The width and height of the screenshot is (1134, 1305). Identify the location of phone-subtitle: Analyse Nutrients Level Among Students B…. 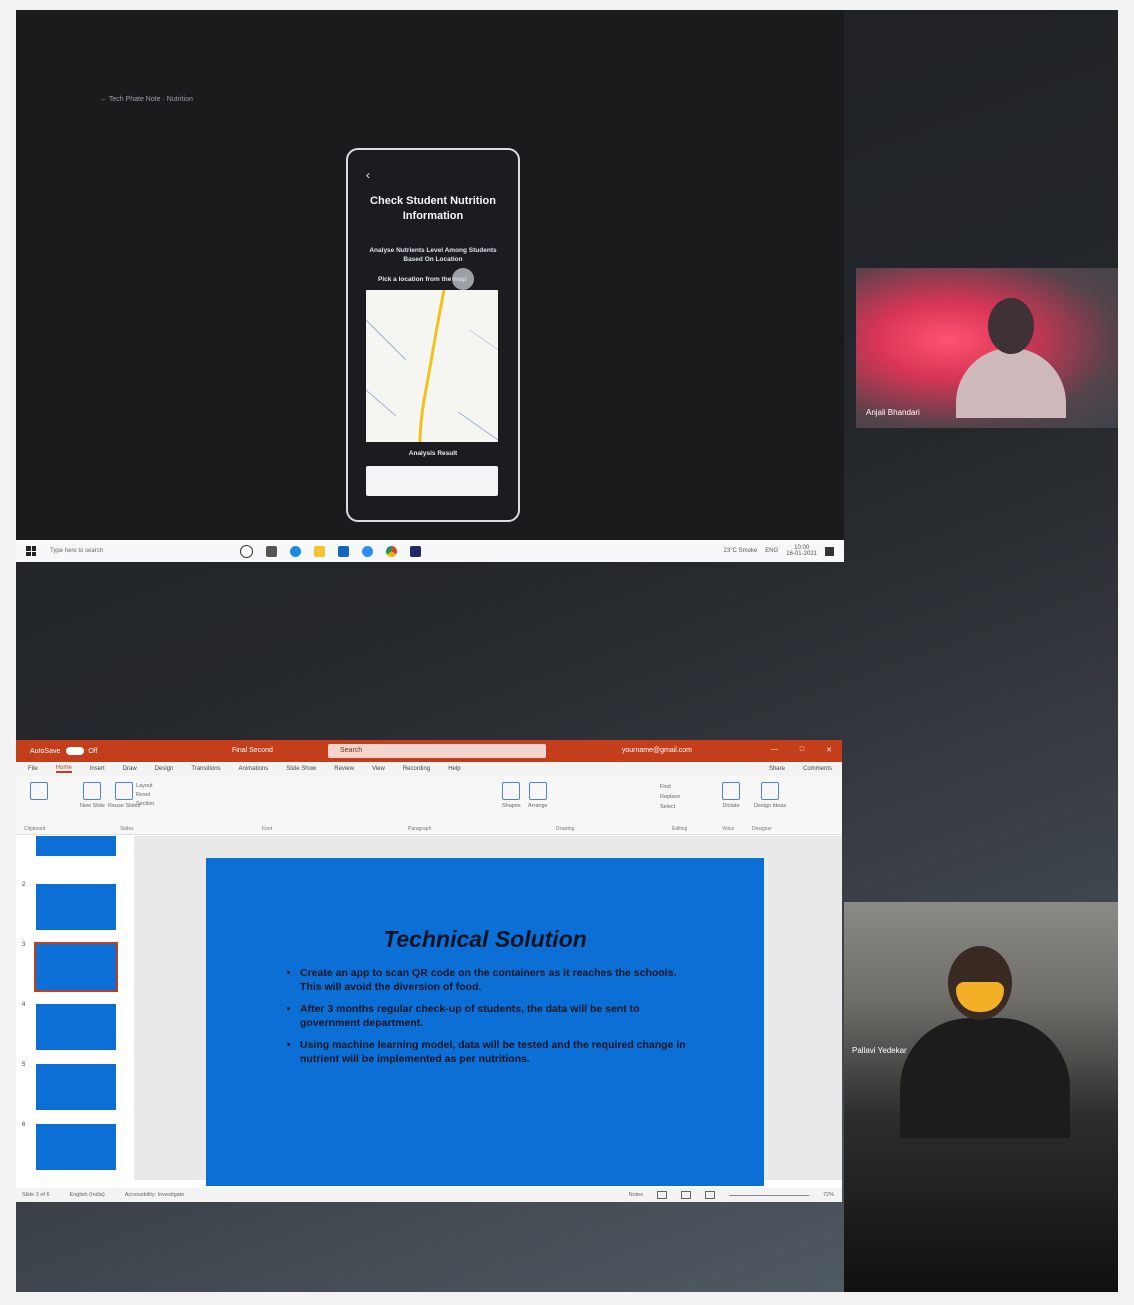
(433, 255).